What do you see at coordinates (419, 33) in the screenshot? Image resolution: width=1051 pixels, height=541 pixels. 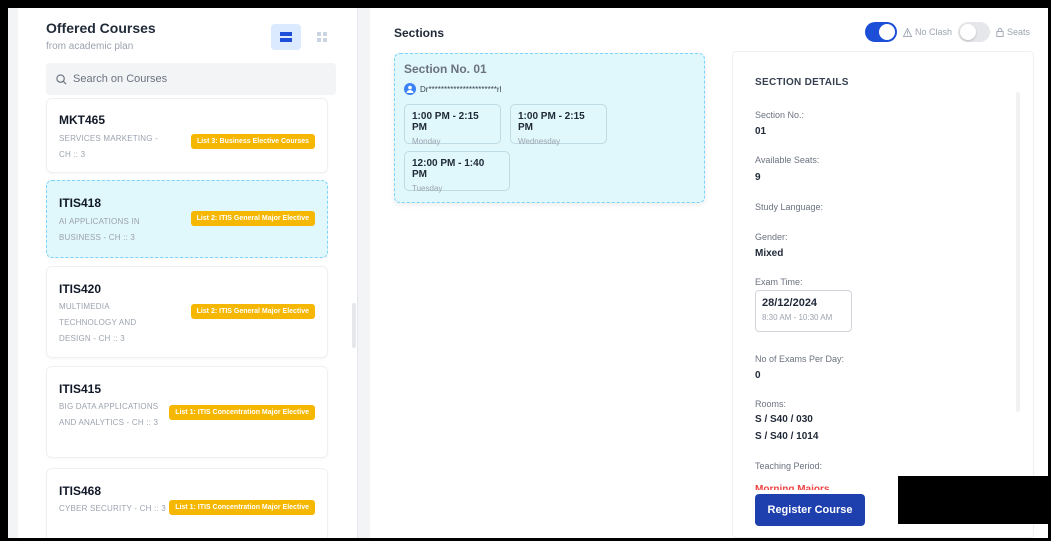 I see `sections-title: Sections` at bounding box center [419, 33].